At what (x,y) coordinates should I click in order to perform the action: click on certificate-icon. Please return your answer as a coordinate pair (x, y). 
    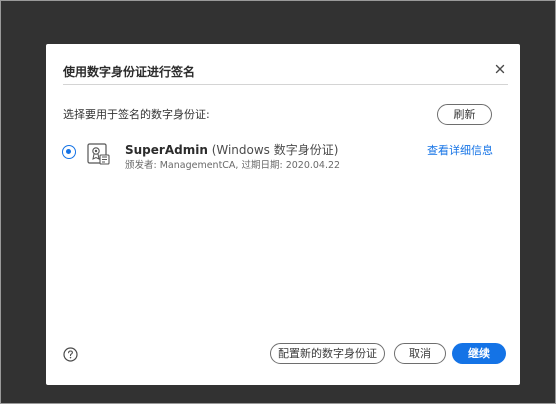
    Looking at the image, I should click on (98, 154).